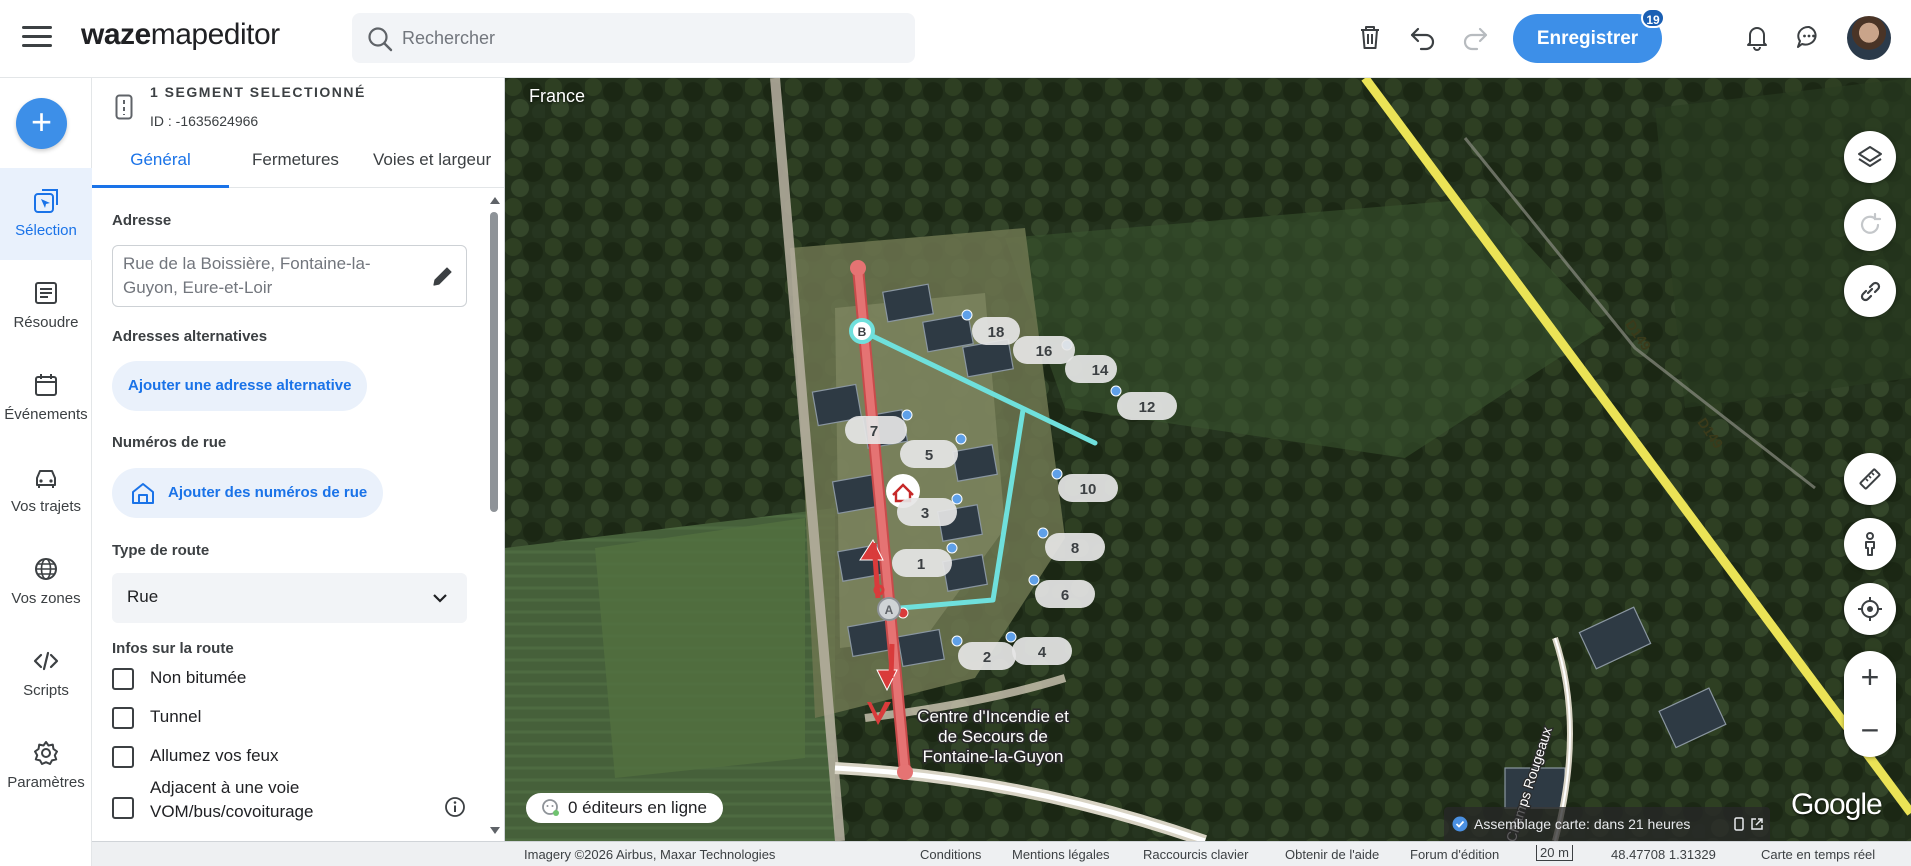  I want to click on scroll-up-arrow-icon, so click(495, 200).